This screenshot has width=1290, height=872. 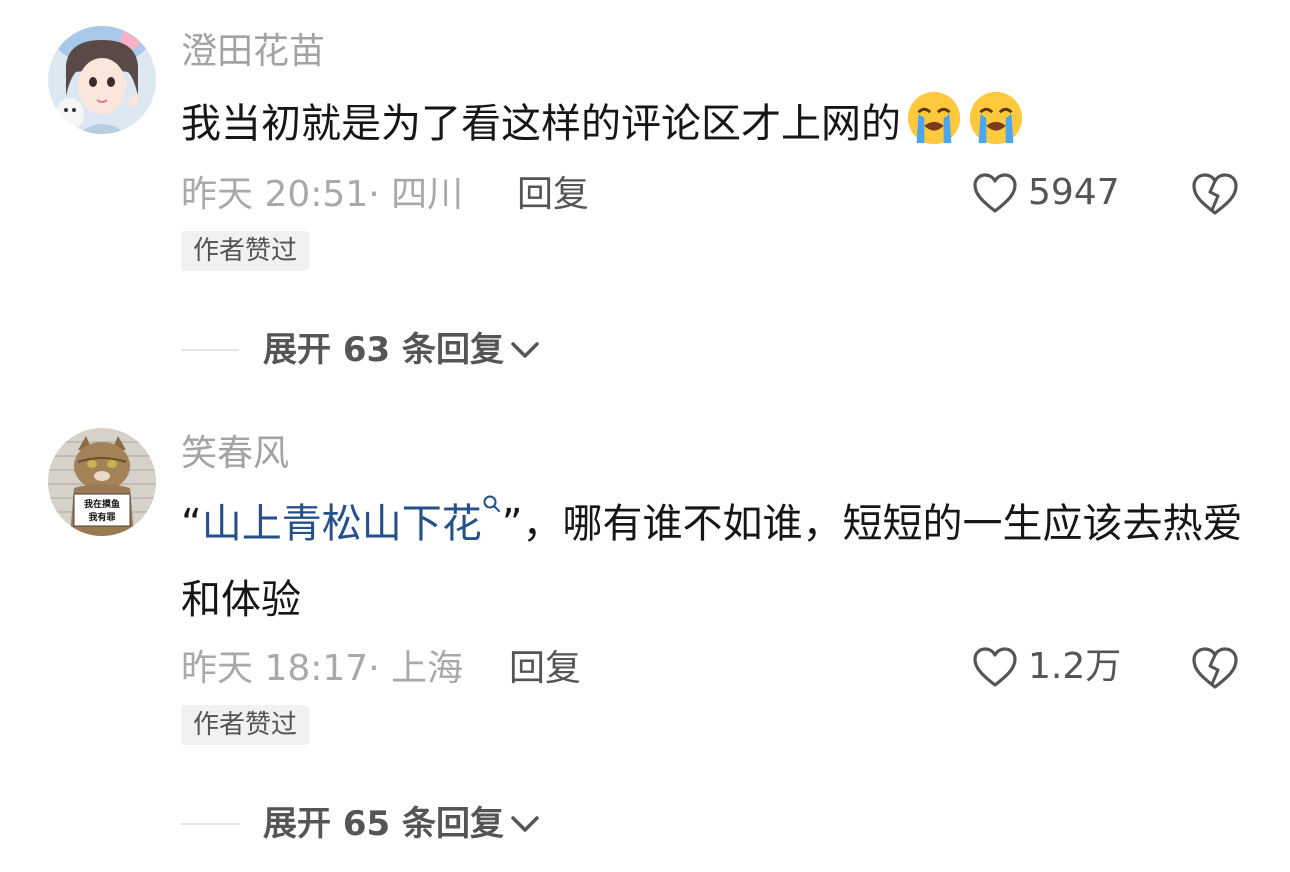 What do you see at coordinates (416, 668) in the screenshot?
I see `comment-location: · 上海` at bounding box center [416, 668].